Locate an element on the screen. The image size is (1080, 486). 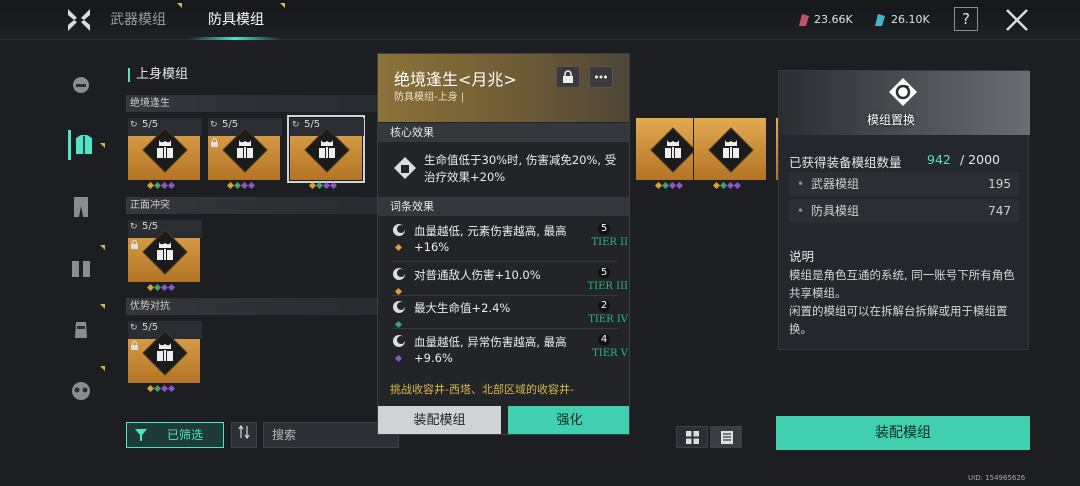
filter-icon is located at coordinates (141, 435).